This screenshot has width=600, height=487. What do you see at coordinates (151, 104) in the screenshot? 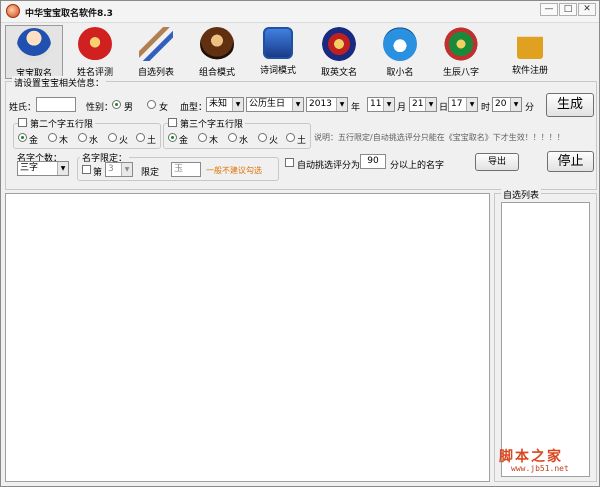
I see `female-radio` at bounding box center [151, 104].